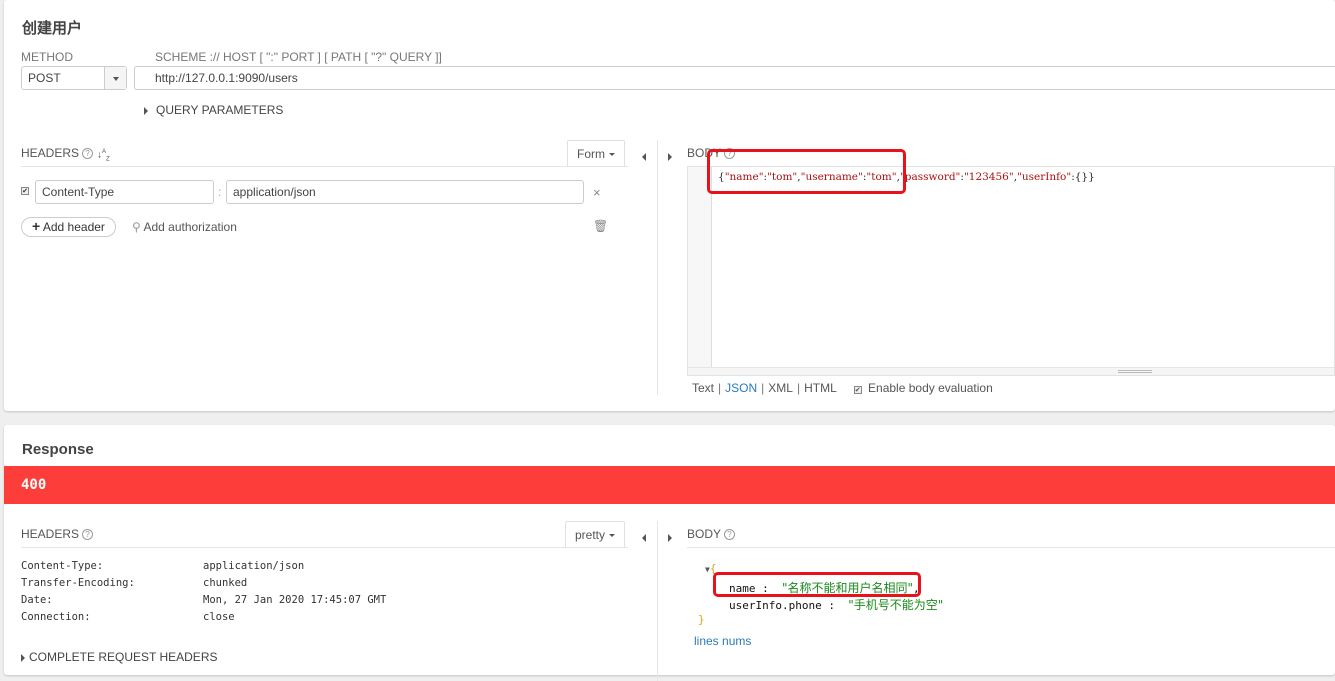 The height and width of the screenshot is (681, 1335). I want to click on response-headers-mode-dropdown: pretty, so click(595, 534).